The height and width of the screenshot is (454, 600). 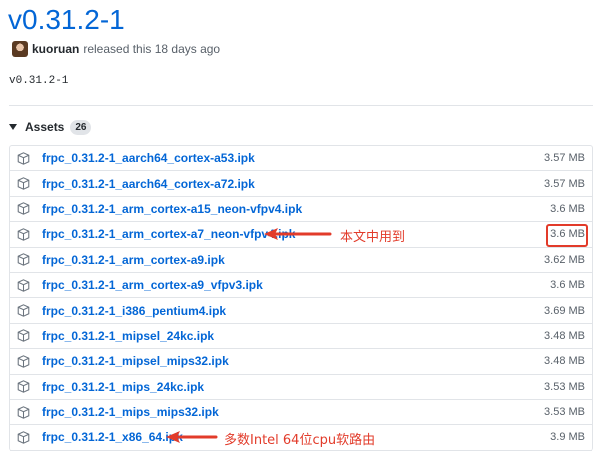 What do you see at coordinates (300, 440) in the screenshot?
I see `annotation-x86-note: 多数Intel 64位cpu软路由` at bounding box center [300, 440].